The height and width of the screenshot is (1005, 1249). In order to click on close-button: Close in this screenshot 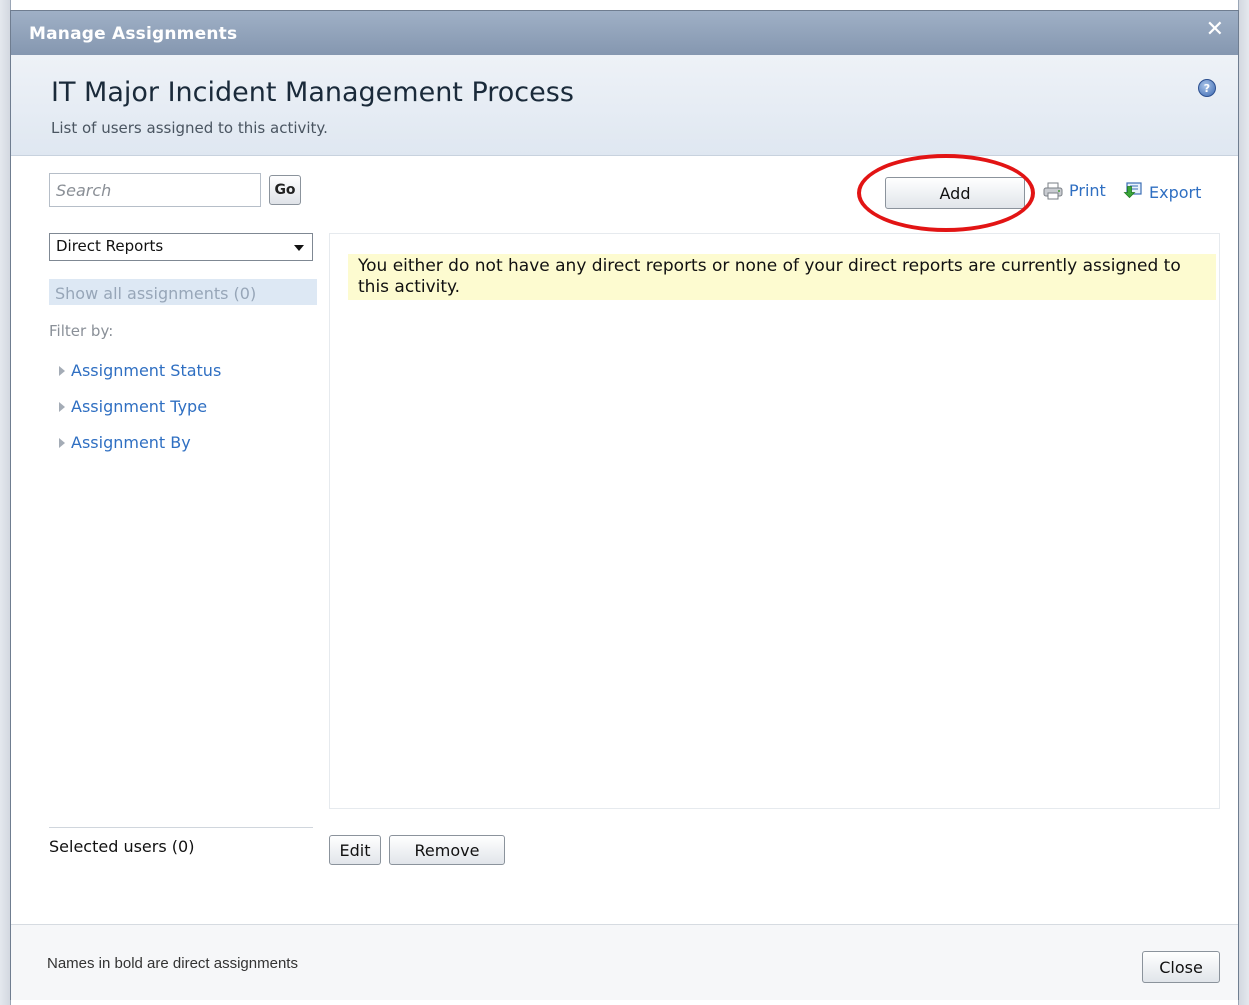, I will do `click(1181, 967)`.